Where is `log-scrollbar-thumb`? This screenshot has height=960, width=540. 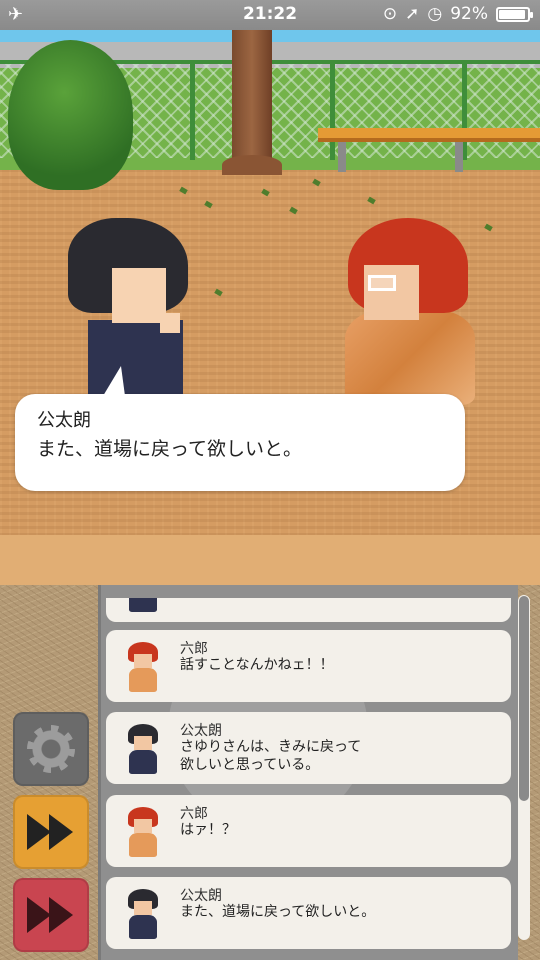 log-scrollbar-thumb is located at coordinates (524, 698).